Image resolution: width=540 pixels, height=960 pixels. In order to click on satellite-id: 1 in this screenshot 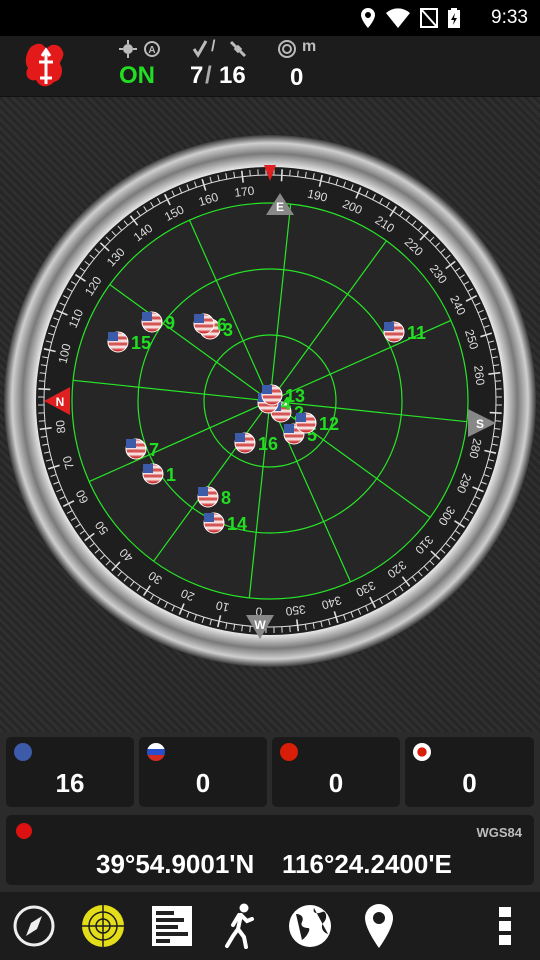, I will do `click(171, 475)`.